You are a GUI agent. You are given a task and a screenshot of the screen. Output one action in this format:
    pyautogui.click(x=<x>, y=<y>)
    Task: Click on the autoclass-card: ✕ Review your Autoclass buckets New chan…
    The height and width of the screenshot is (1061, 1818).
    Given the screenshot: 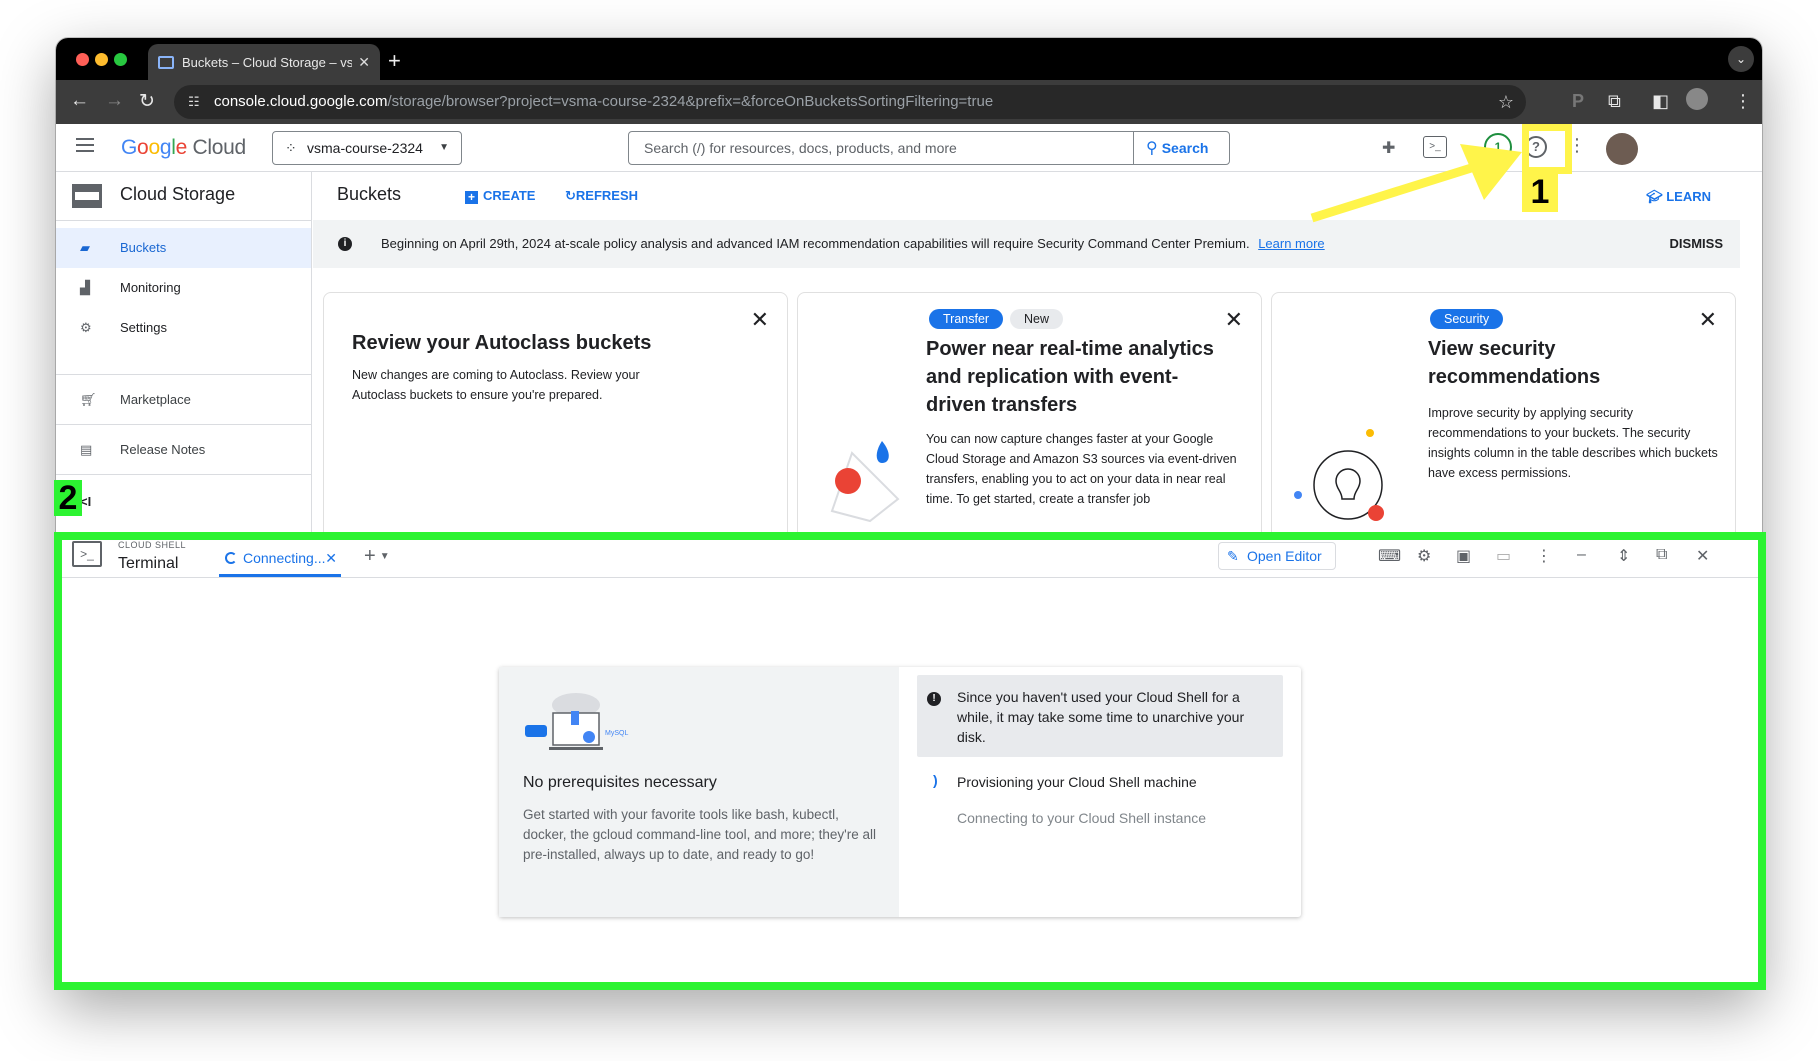 What is the action you would take?
    pyautogui.click(x=555, y=412)
    